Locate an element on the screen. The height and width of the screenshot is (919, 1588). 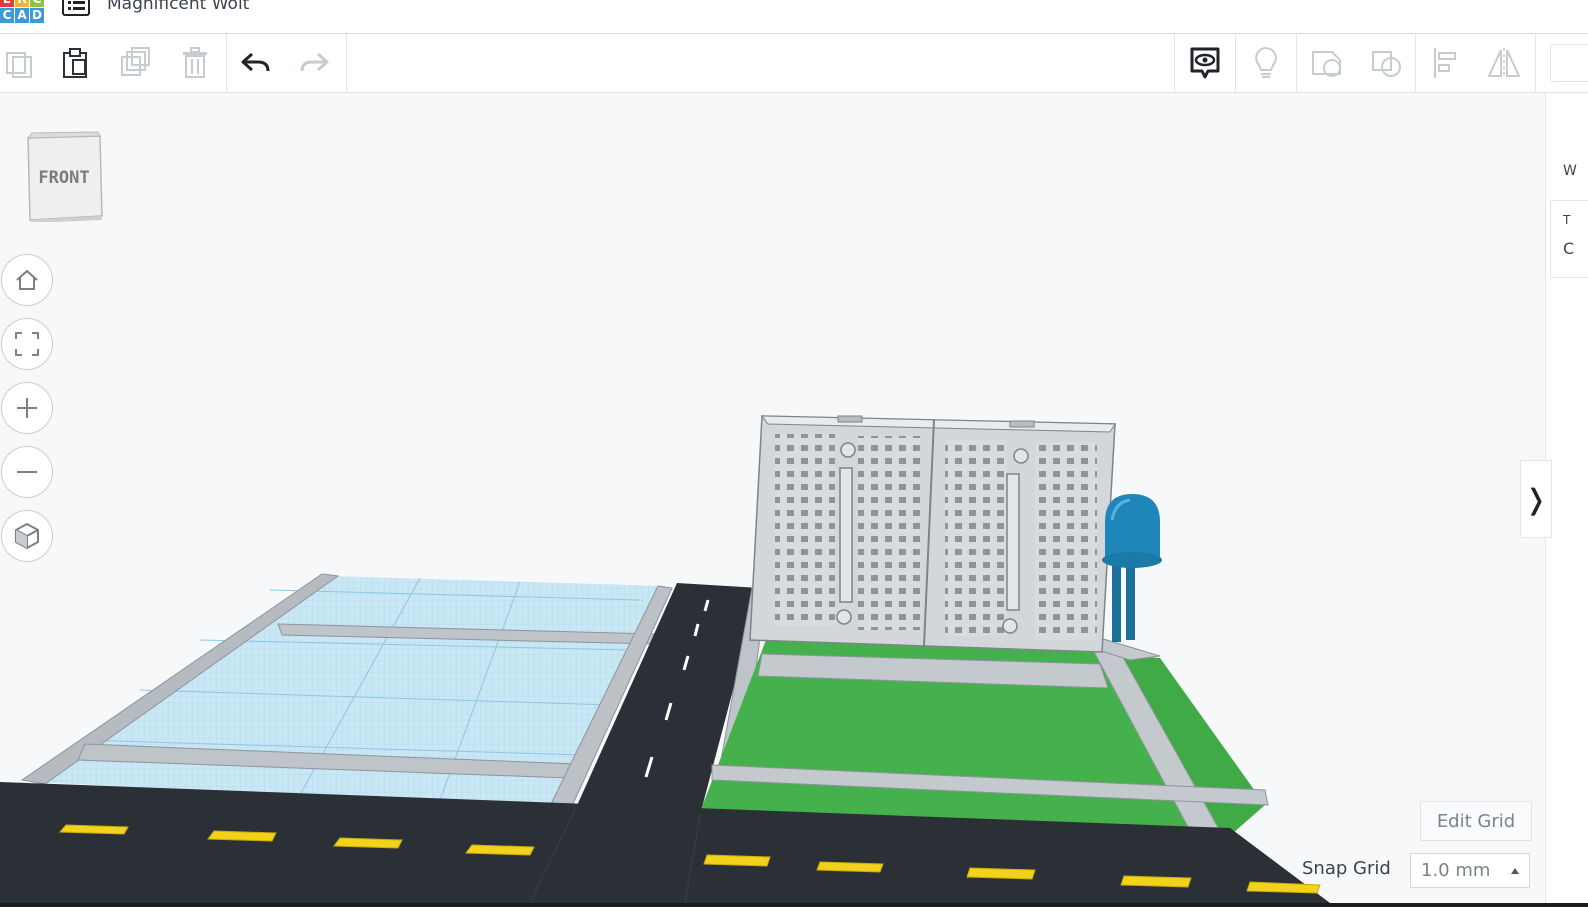
zoom-in-button is located at coordinates (27, 408).